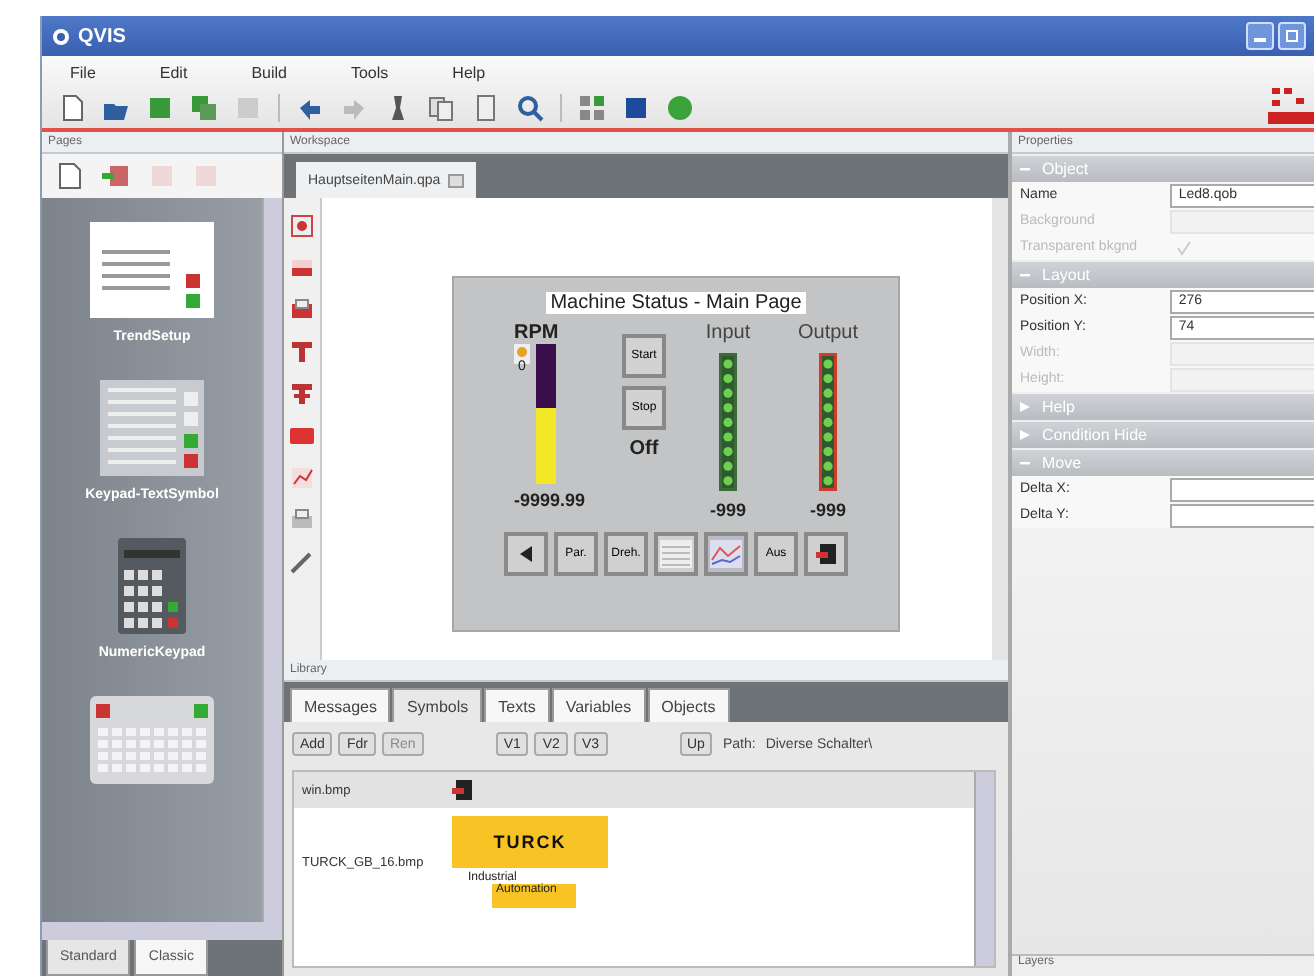 The width and height of the screenshot is (1314, 976). I want to click on screen-icon, so click(302, 310).